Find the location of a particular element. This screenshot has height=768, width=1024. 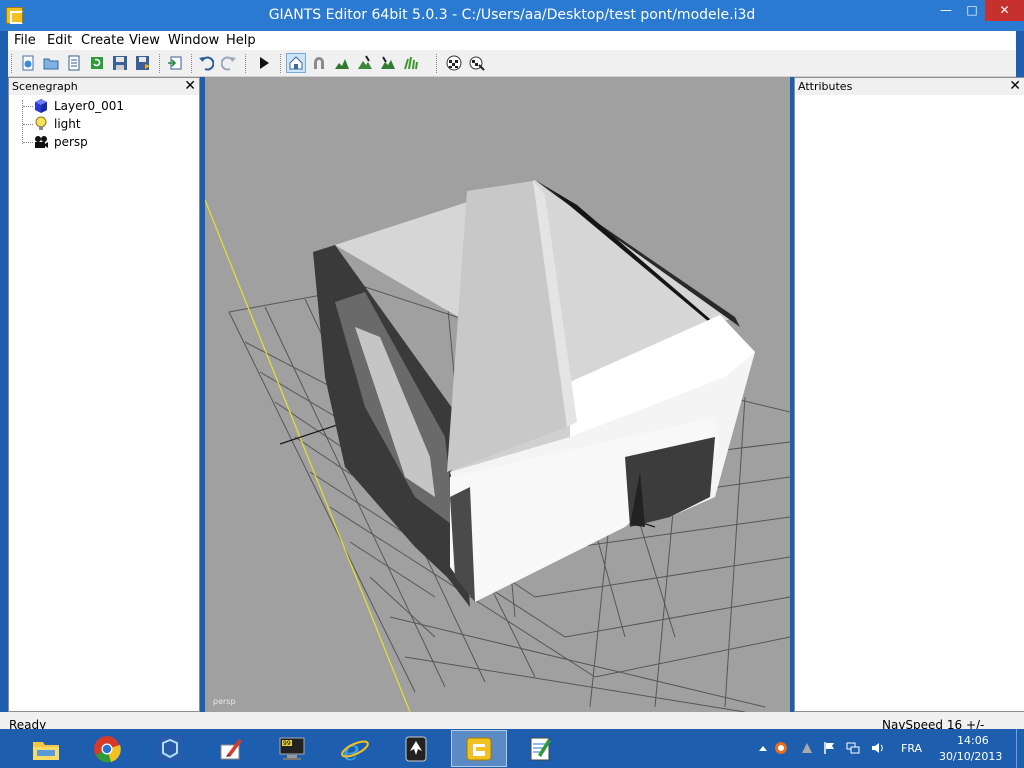

save-as-icon is located at coordinates (143, 63).